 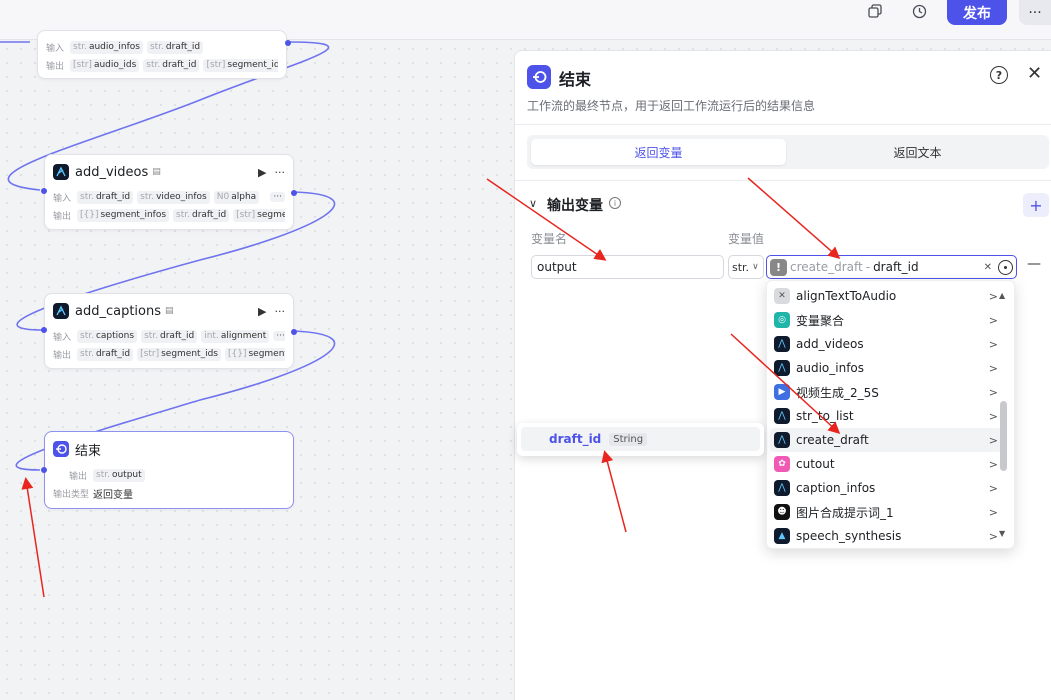 I want to click on return-mode-tabs: 返回变量 返回文本, so click(x=788, y=152).